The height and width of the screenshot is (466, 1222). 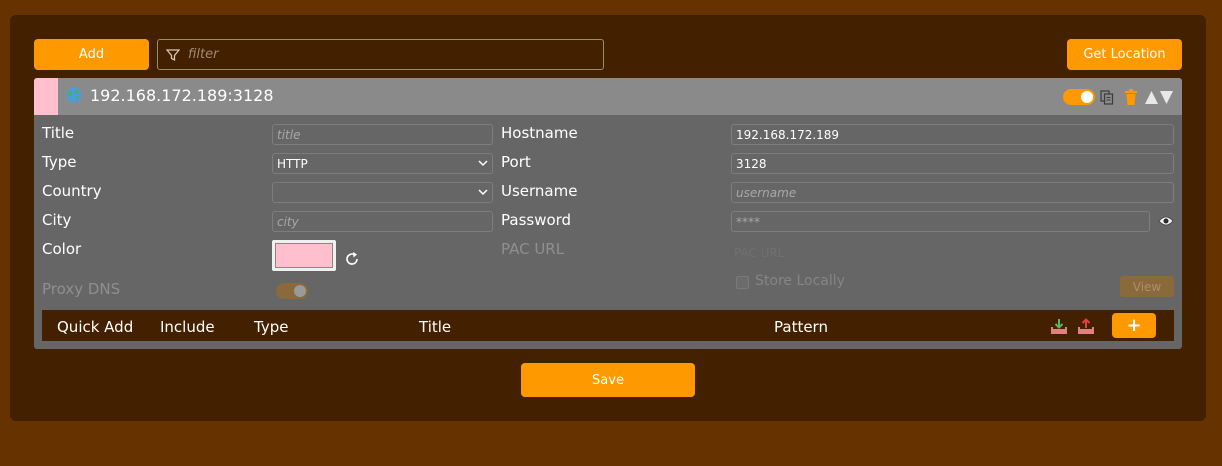 I want to click on copy-icon, so click(x=1107, y=97).